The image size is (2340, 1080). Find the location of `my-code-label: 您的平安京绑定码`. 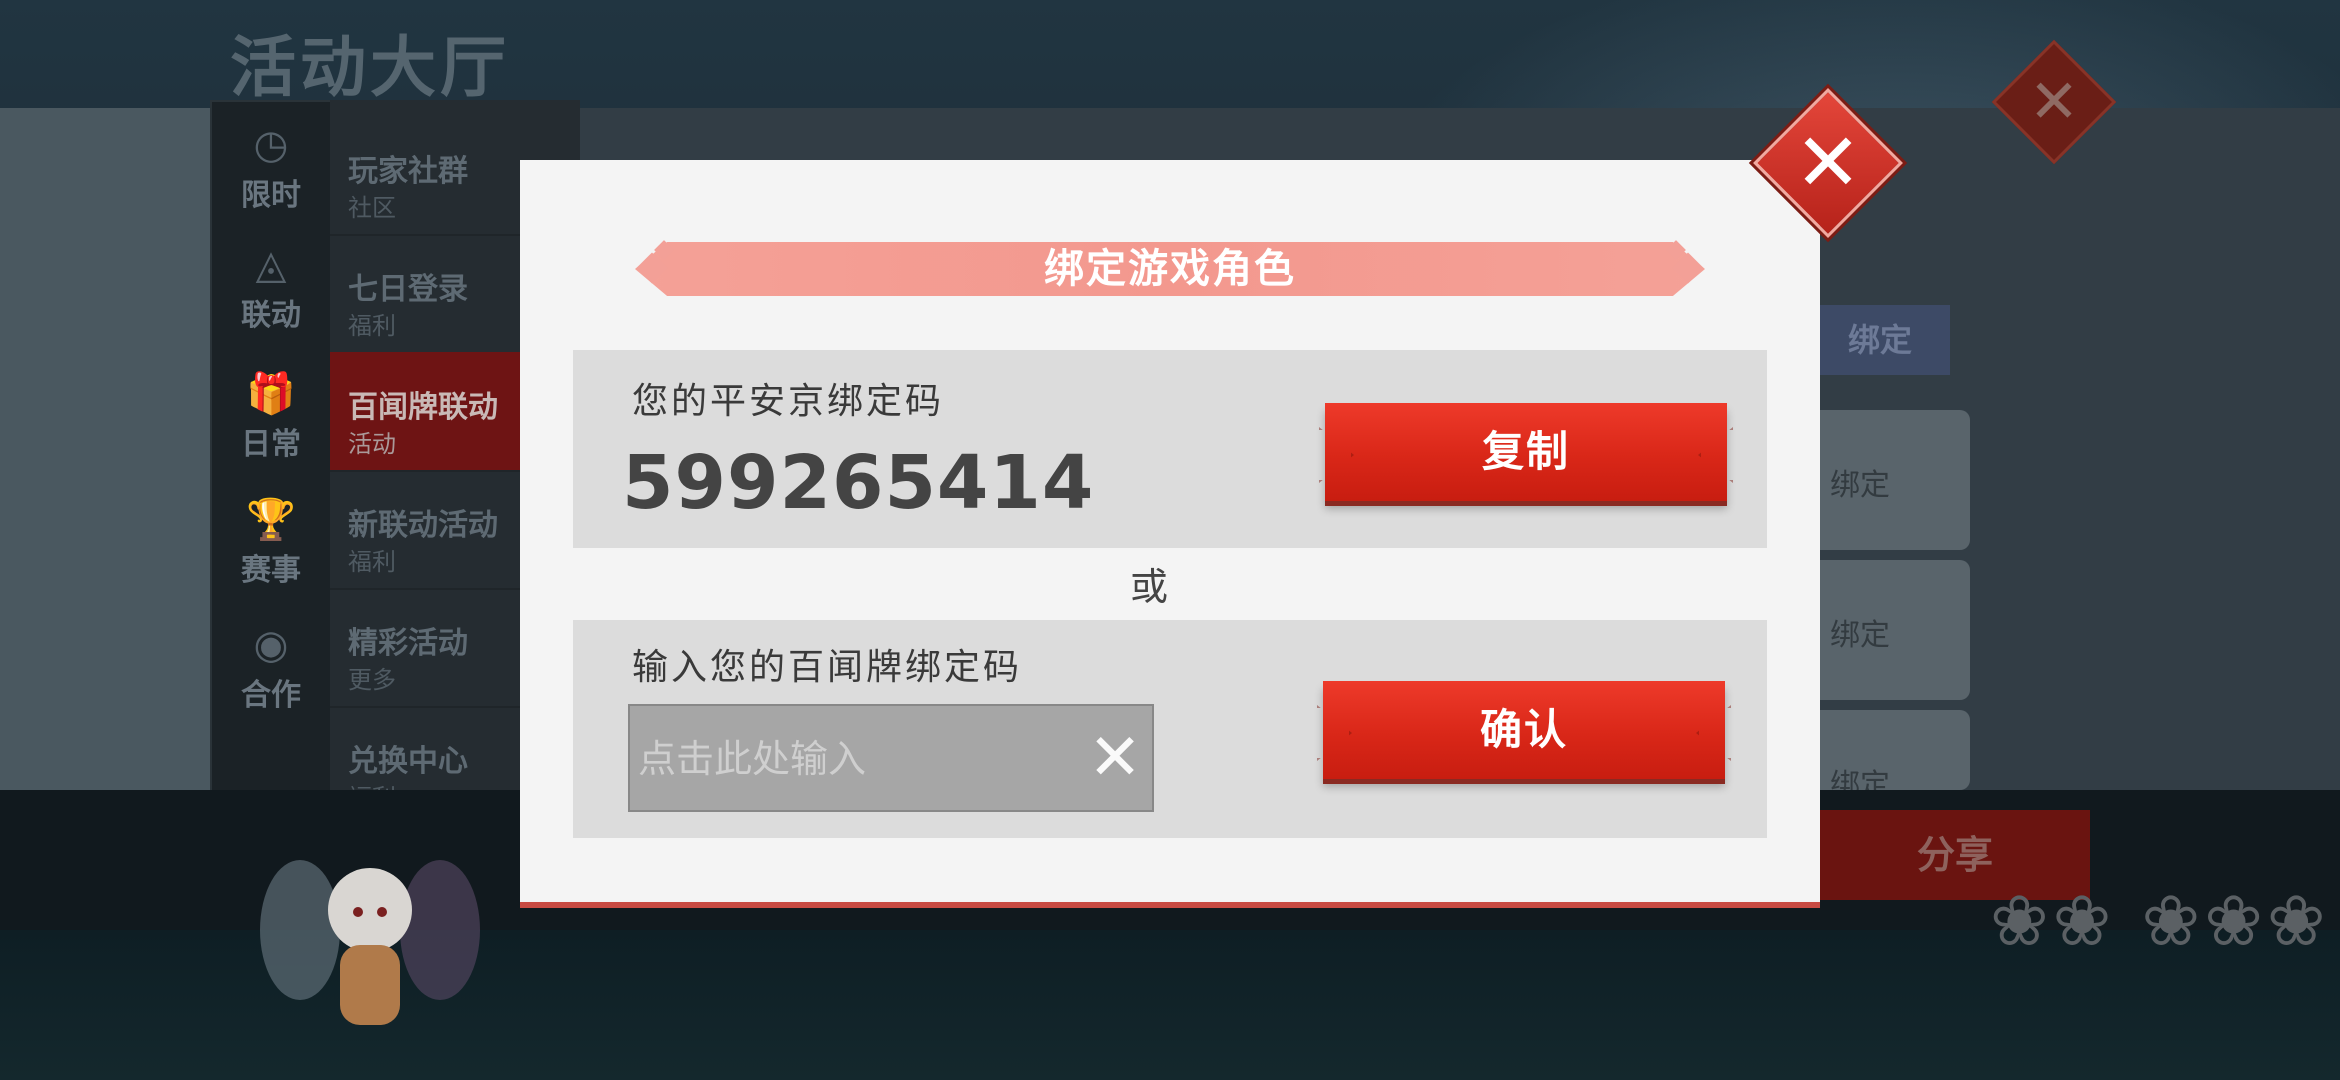

my-code-label: 您的平安京绑定码 is located at coordinates (788, 401).